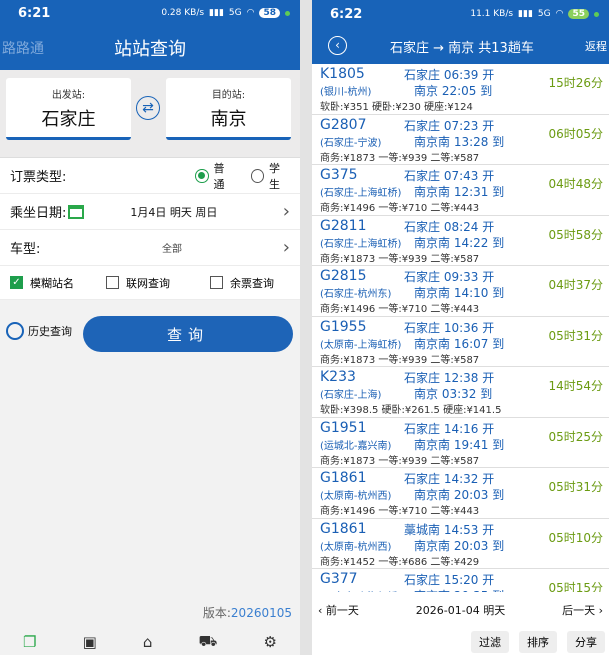  Describe the element at coordinates (342, 610) in the screenshot. I see `prev-day-label: 前一天` at that location.